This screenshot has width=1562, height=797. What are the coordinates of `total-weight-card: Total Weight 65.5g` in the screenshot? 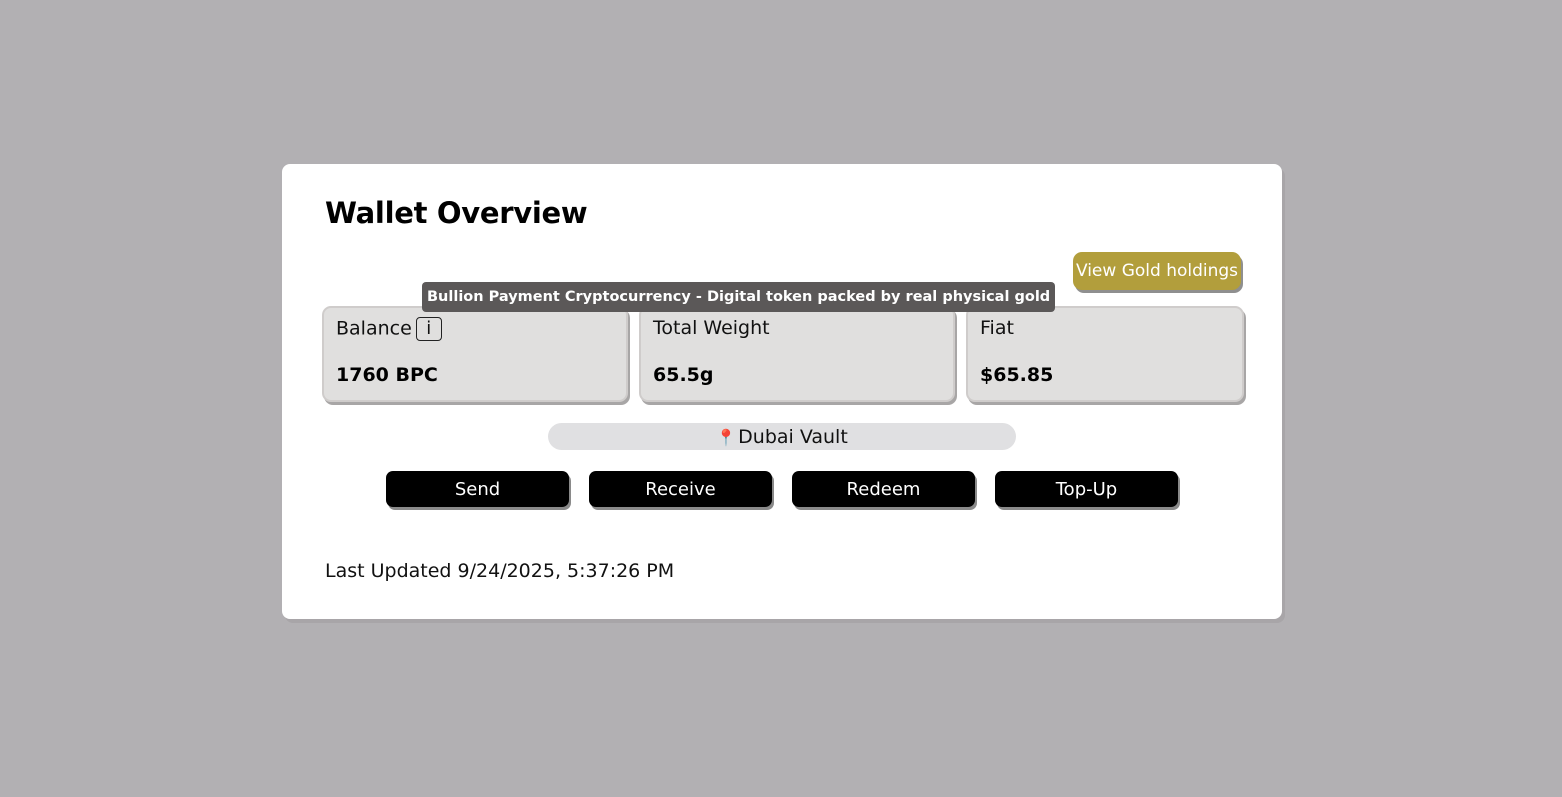 It's located at (797, 354).